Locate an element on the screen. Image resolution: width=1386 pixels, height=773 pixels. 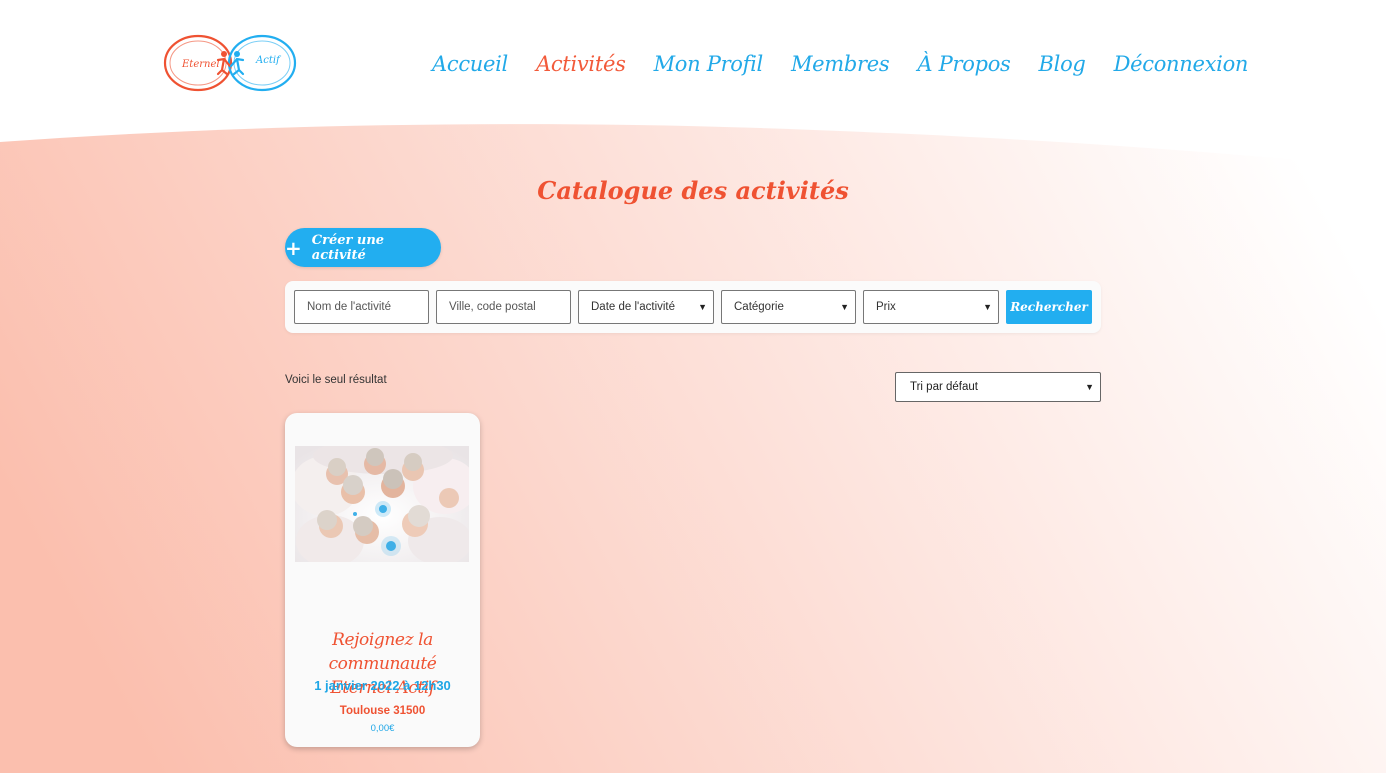
sort-select: Tri par défaut ▼ is located at coordinates (998, 387).